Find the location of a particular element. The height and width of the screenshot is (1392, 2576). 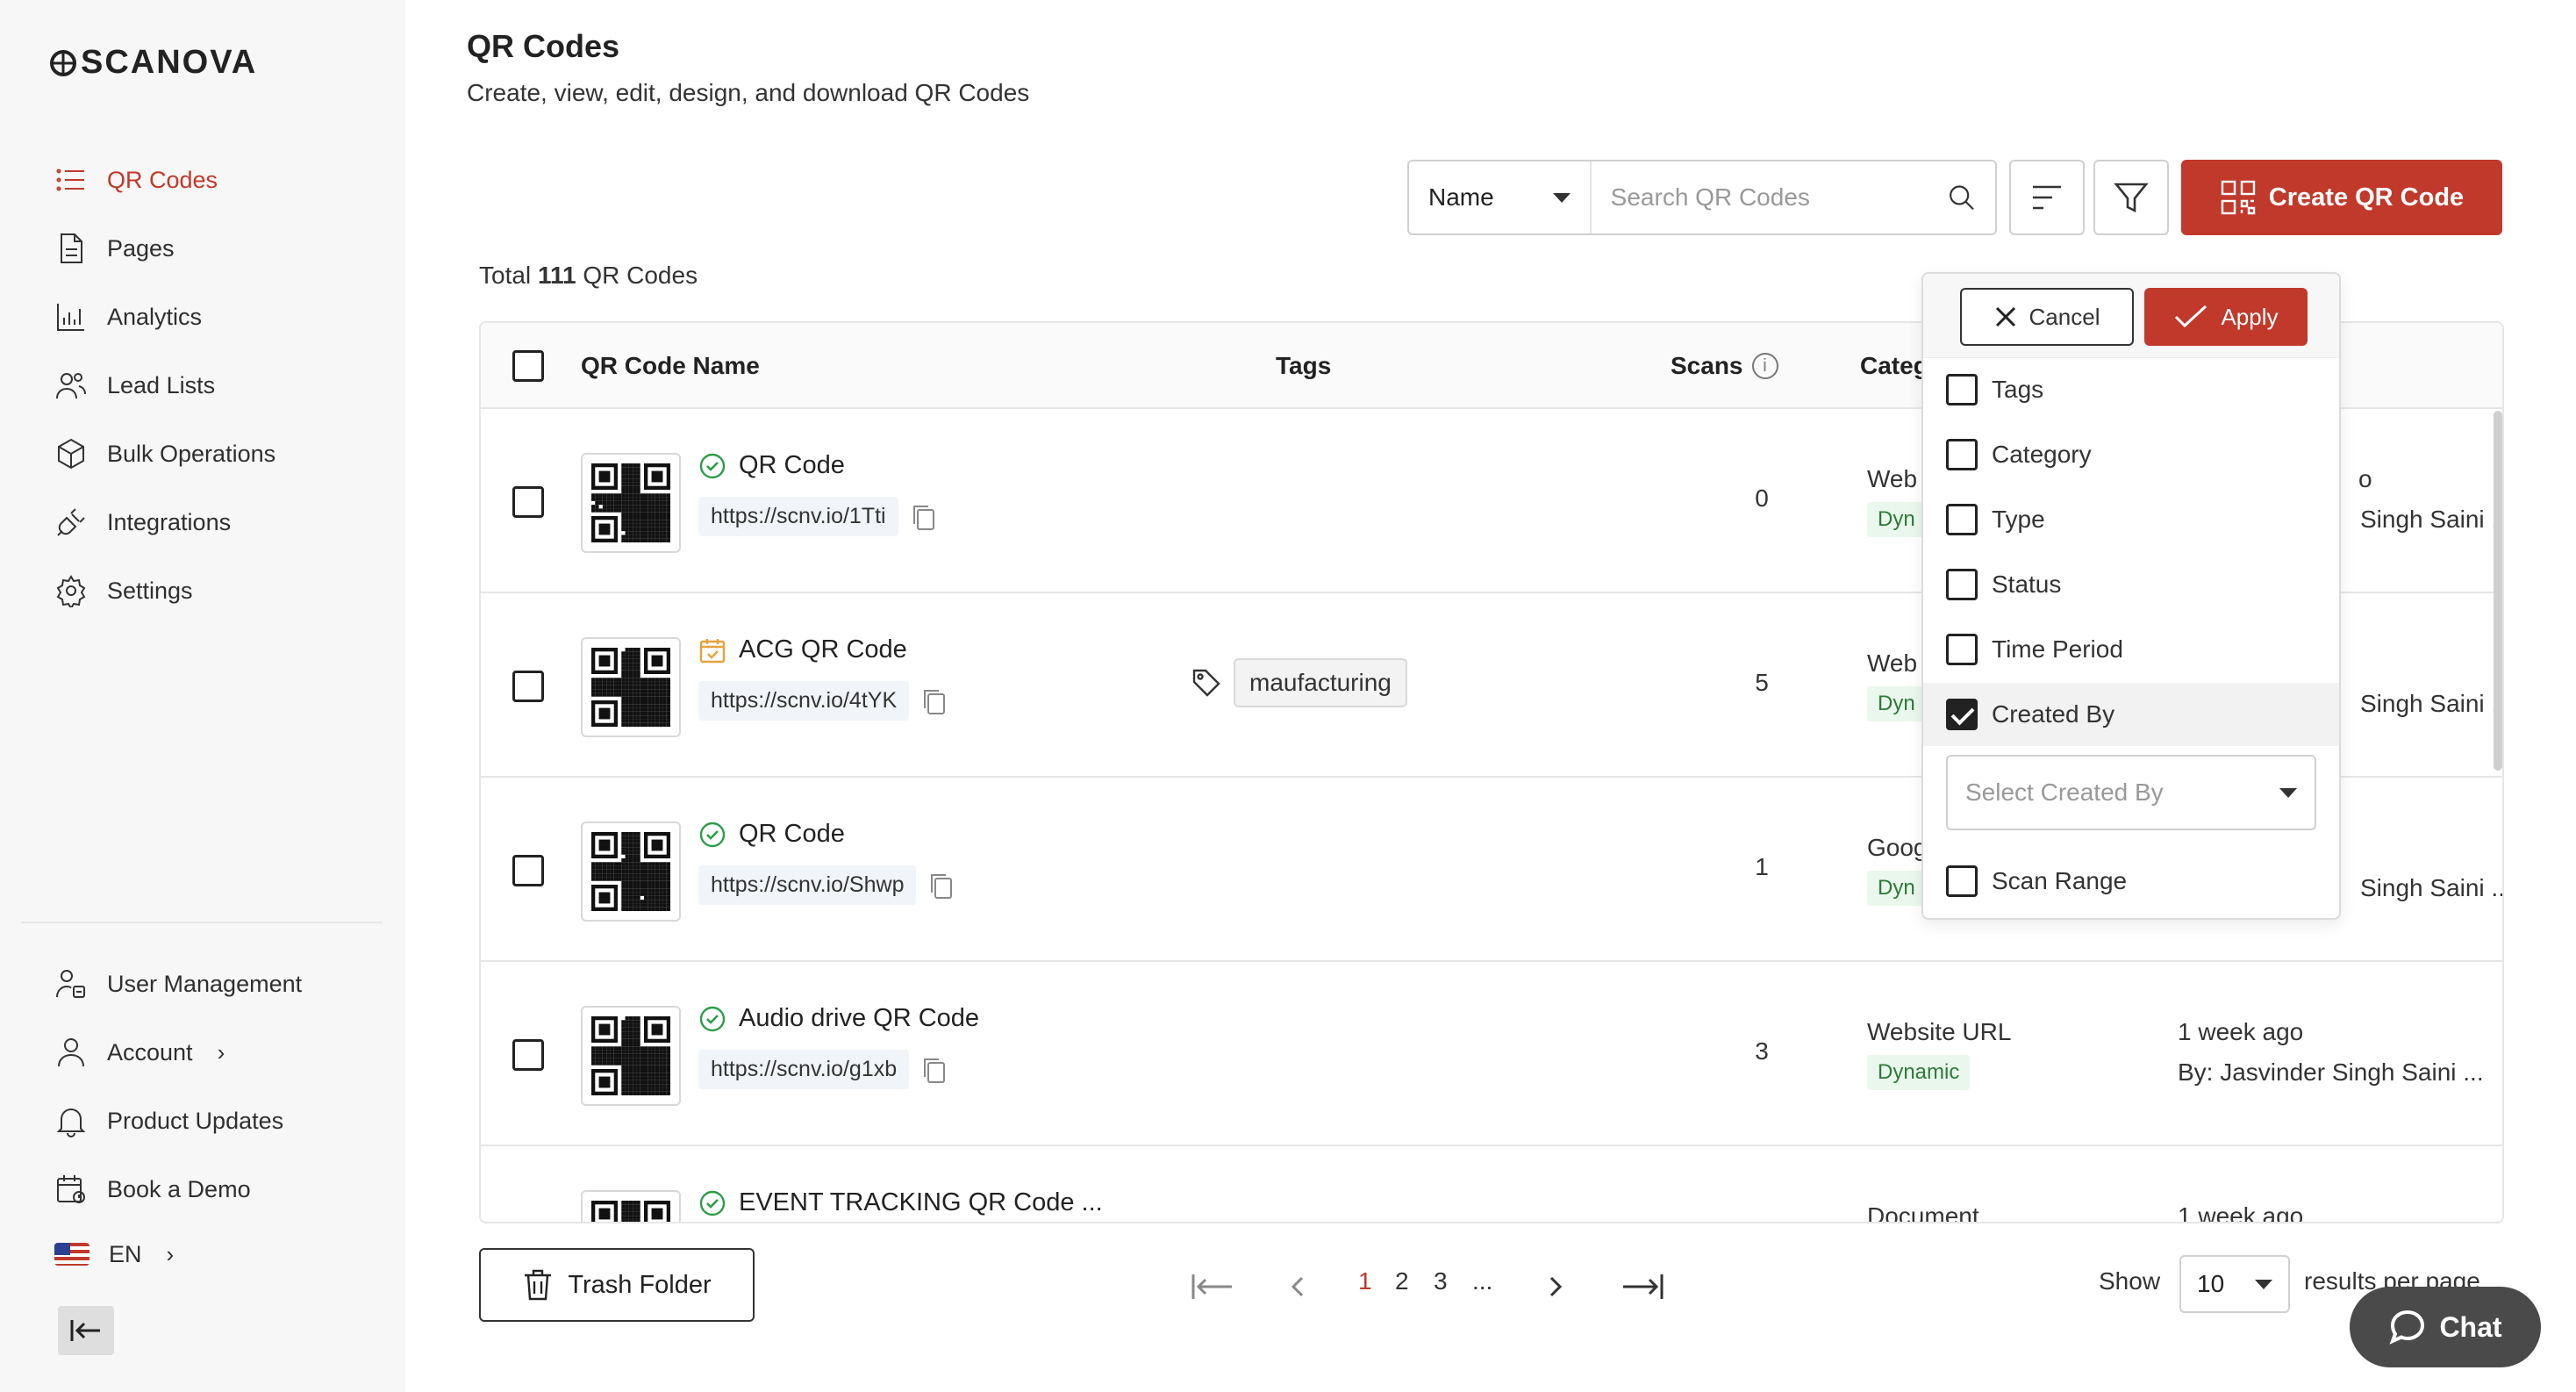

search-icon is located at coordinates (1961, 197).